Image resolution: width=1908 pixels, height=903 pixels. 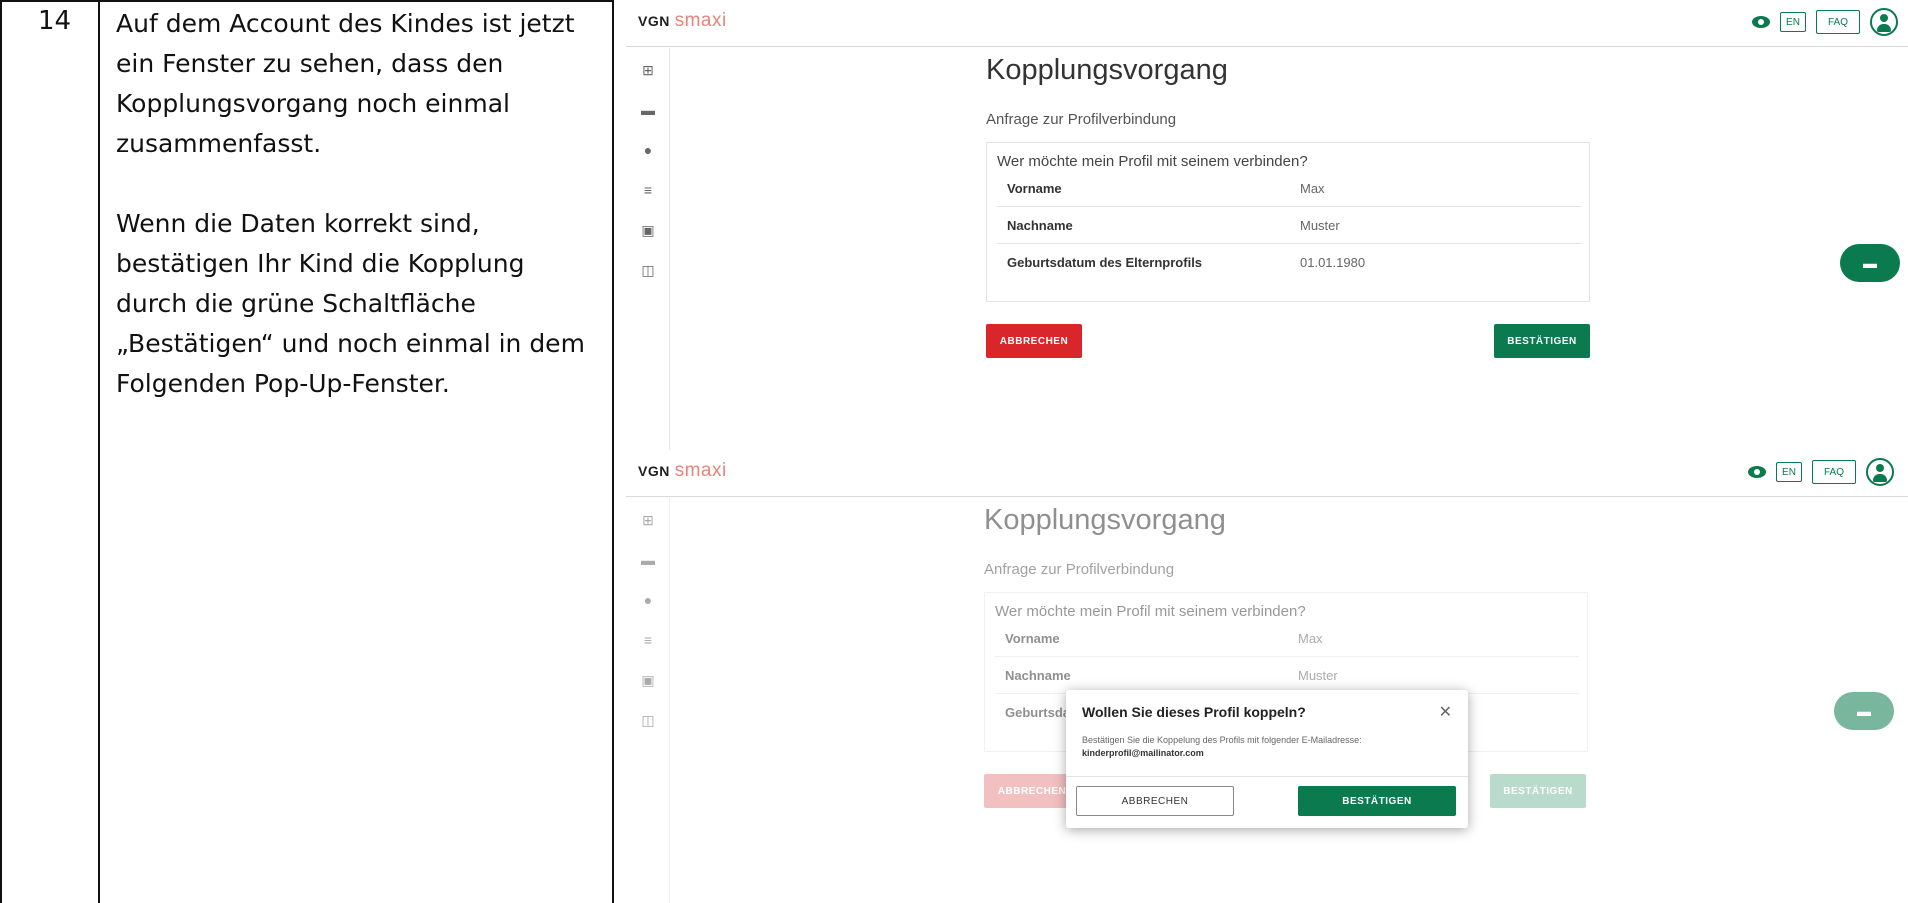 I want to click on dialog-divider, so click(x=1267, y=776).